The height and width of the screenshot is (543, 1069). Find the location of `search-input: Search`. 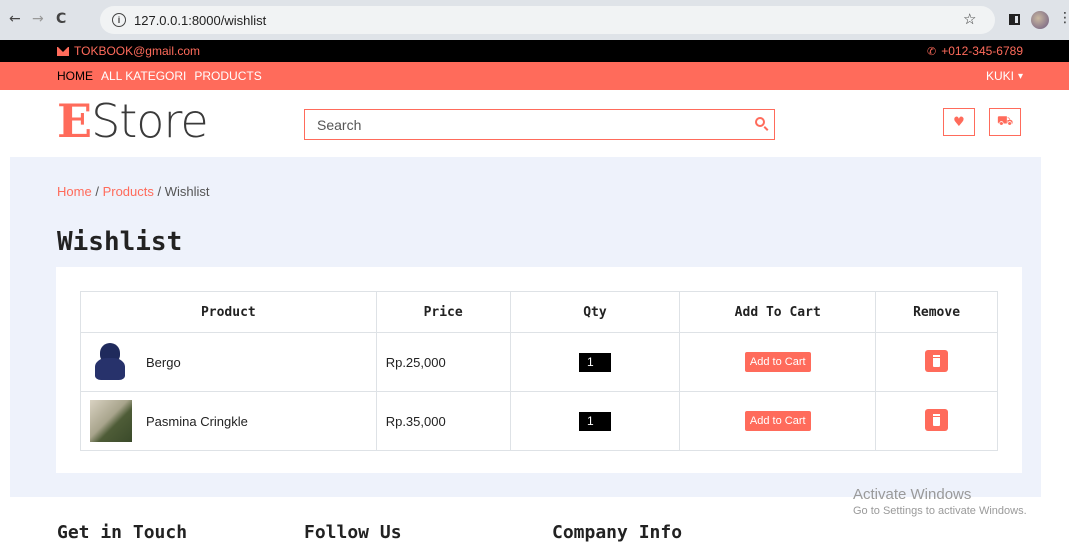

search-input: Search is located at coordinates (539, 124).